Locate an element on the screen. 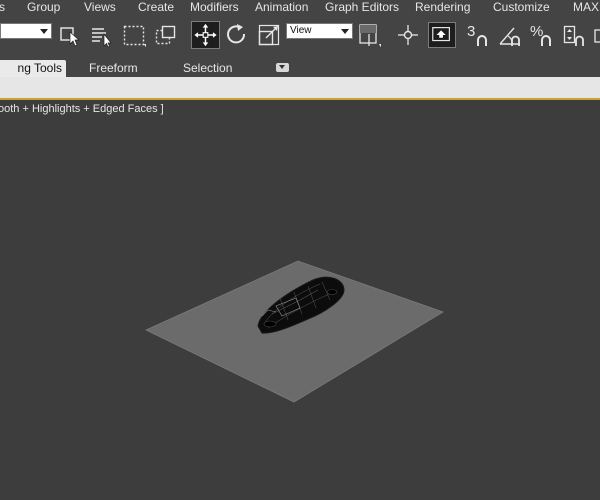 This screenshot has width=600, height=500. spinner-snap-icon is located at coordinates (573, 35).